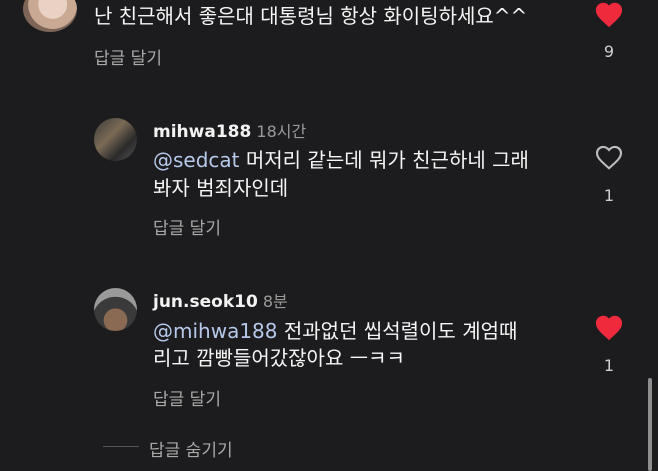 The height and width of the screenshot is (471, 658). I want to click on hide-replies-button: 답글 숨기기, so click(191, 448).